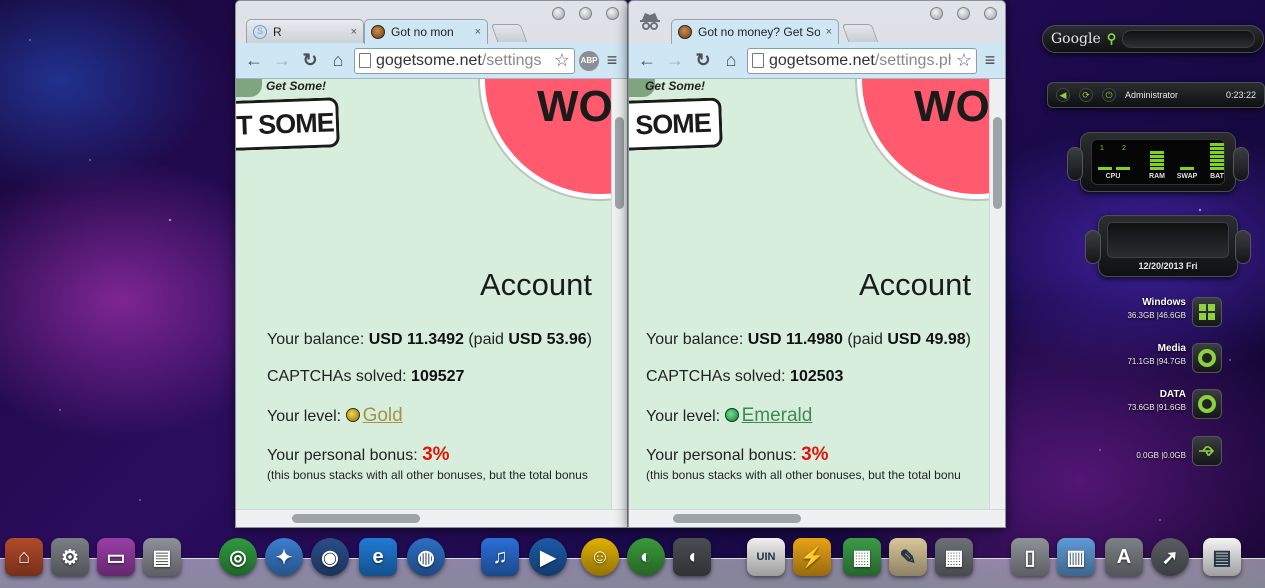 Image resolution: width=1265 pixels, height=588 pixels. I want to click on dock-item: ▭, so click(116, 557).